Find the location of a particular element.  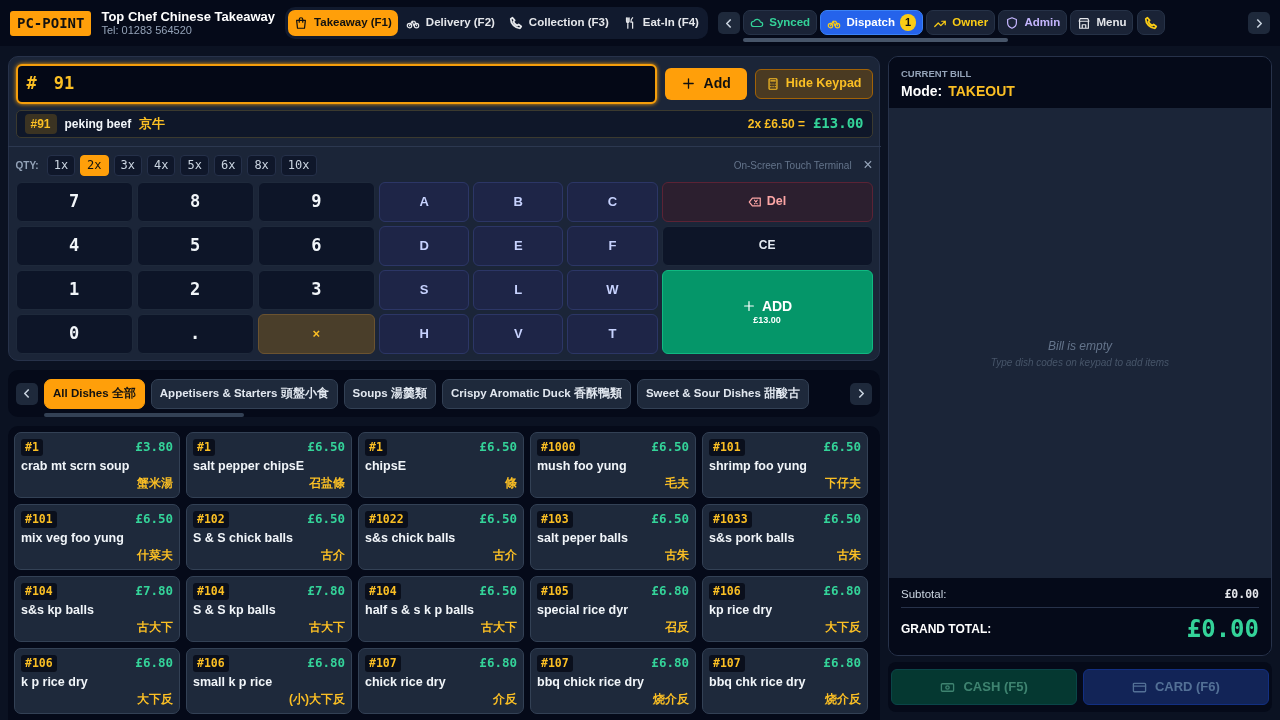

dish-card: #1033 £6.50 s&s pork balls 古朱 is located at coordinates (785, 537).